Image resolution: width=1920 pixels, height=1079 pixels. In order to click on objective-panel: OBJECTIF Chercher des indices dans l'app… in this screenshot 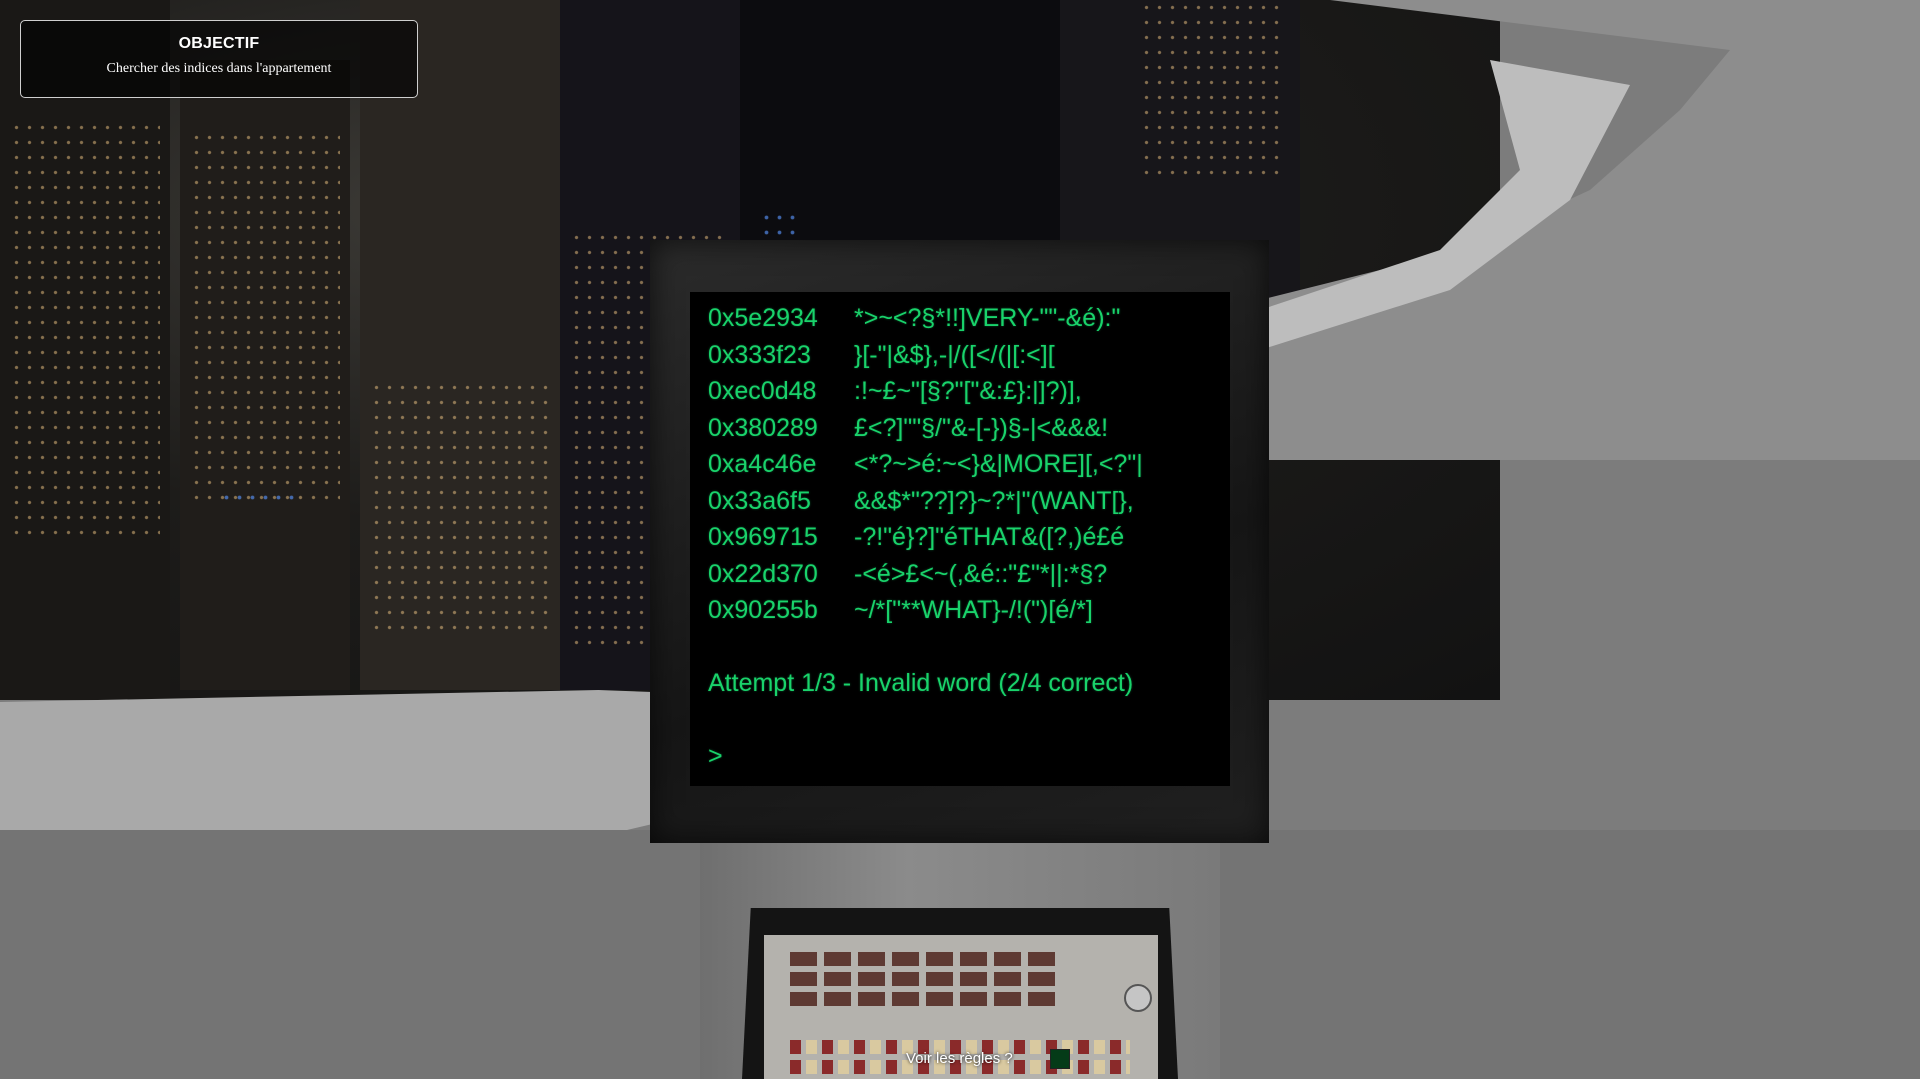, I will do `click(219, 59)`.